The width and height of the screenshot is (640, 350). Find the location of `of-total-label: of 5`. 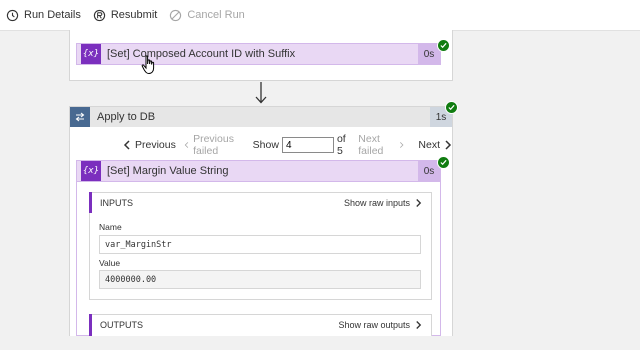

of-total-label: of 5 is located at coordinates (341, 145).